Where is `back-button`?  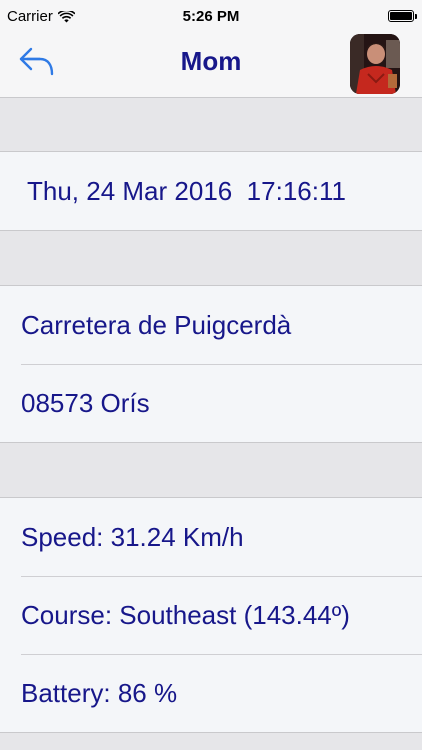 back-button is located at coordinates (38, 62).